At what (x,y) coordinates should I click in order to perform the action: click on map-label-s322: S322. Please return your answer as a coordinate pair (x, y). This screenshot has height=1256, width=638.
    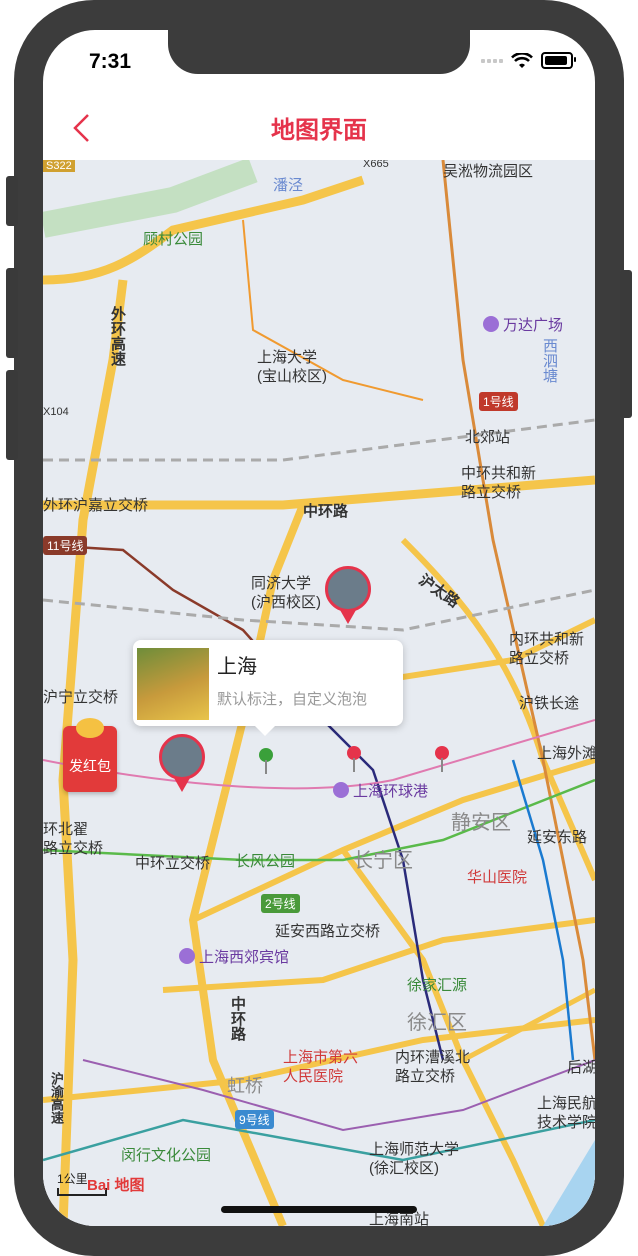
    Looking at the image, I should click on (59, 166).